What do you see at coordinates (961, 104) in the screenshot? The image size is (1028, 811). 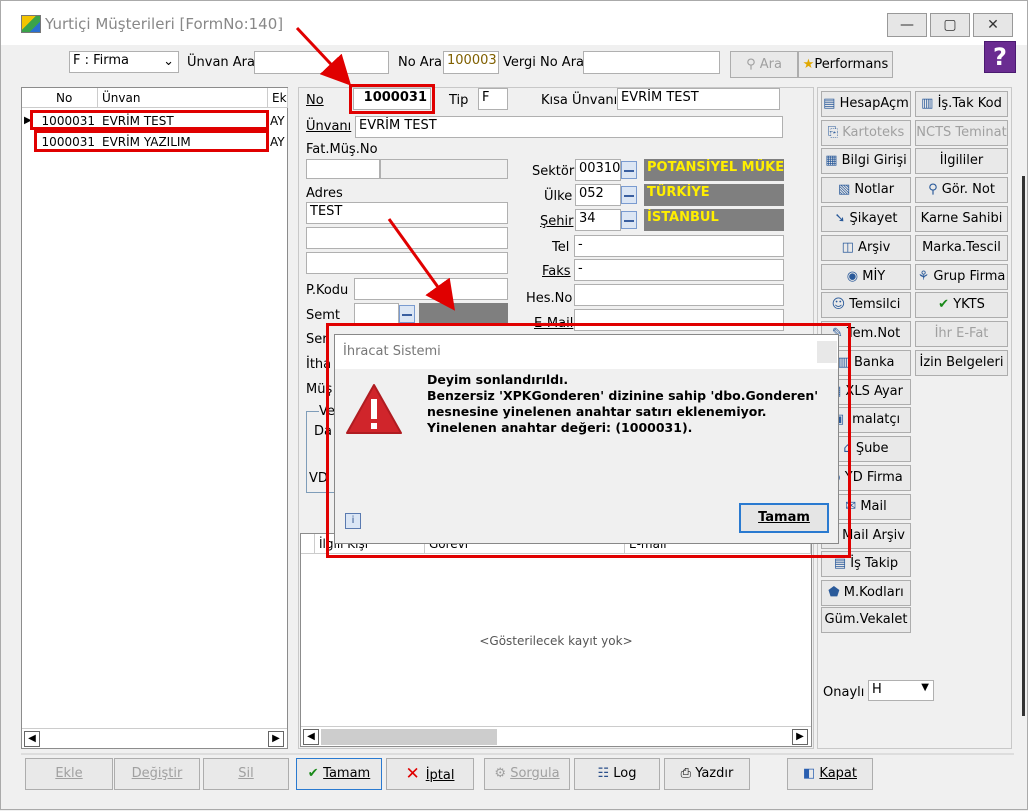 I see `side-right-button-1: ▥ İş.Tak Kod` at bounding box center [961, 104].